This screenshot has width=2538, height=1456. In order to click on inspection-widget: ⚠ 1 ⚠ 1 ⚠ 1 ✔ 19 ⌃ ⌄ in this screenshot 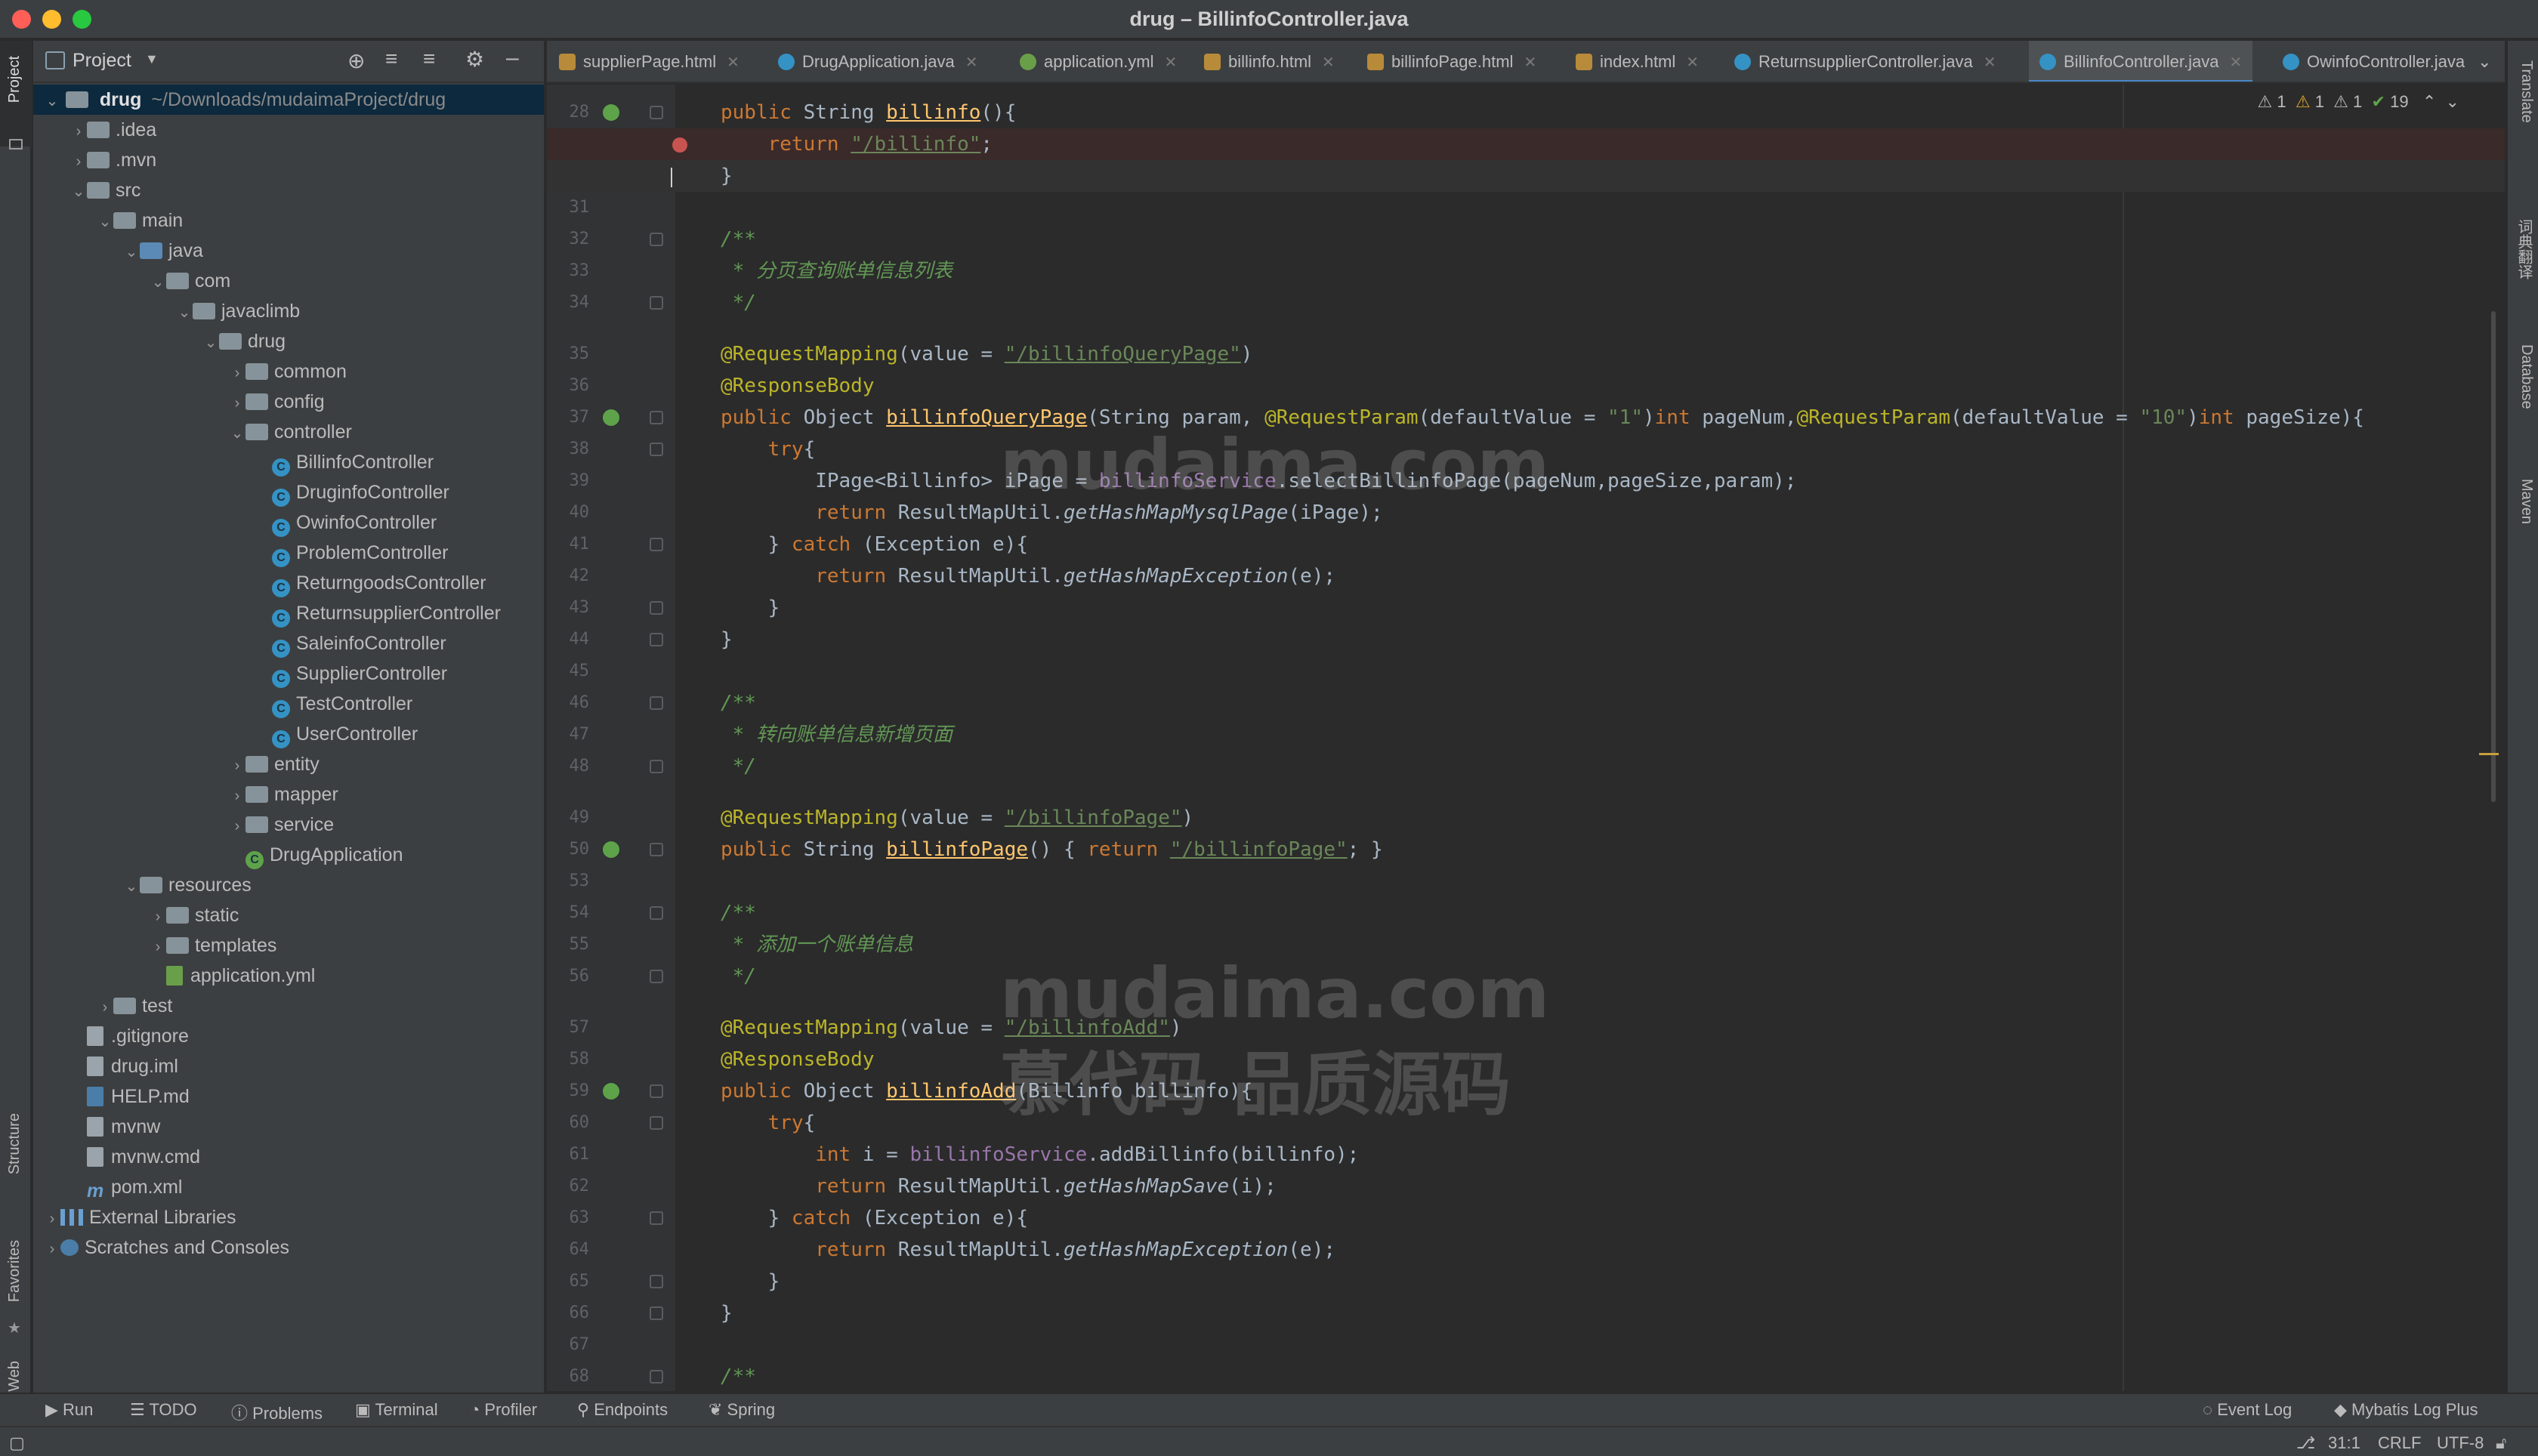, I will do `click(2358, 102)`.